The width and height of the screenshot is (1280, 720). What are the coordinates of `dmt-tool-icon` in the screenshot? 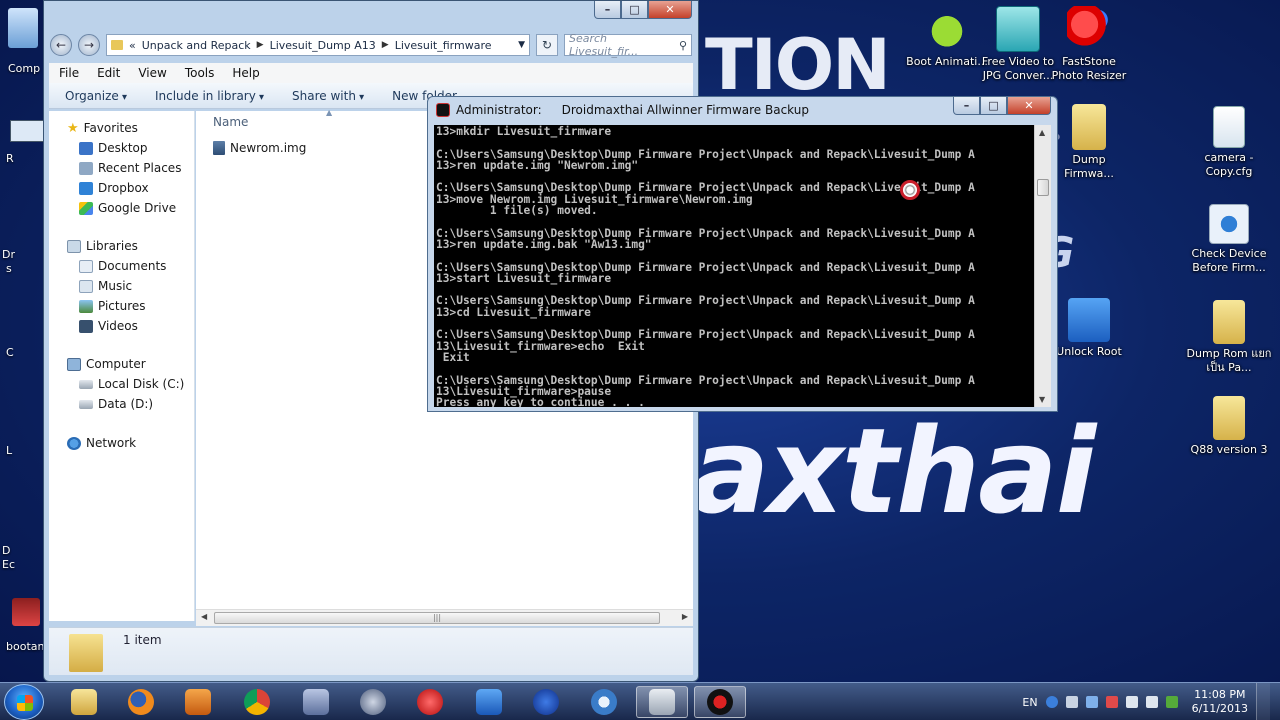 It's located at (430, 702).